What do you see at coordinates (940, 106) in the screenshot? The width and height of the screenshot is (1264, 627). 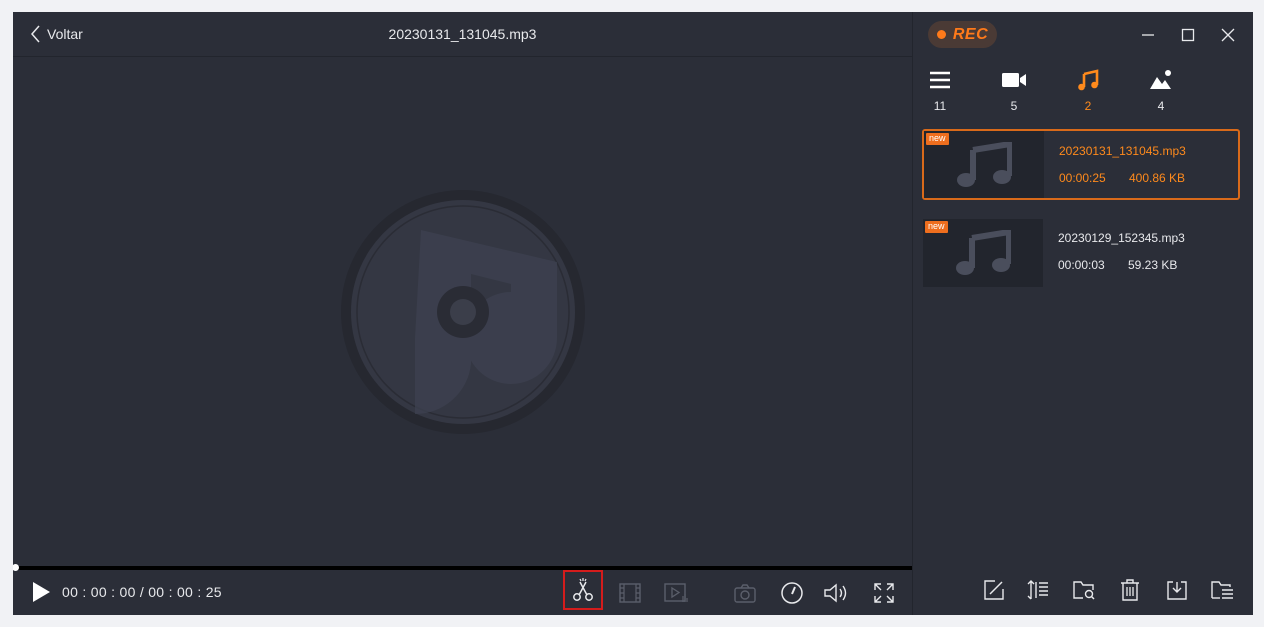 I see `category-count: 11` at bounding box center [940, 106].